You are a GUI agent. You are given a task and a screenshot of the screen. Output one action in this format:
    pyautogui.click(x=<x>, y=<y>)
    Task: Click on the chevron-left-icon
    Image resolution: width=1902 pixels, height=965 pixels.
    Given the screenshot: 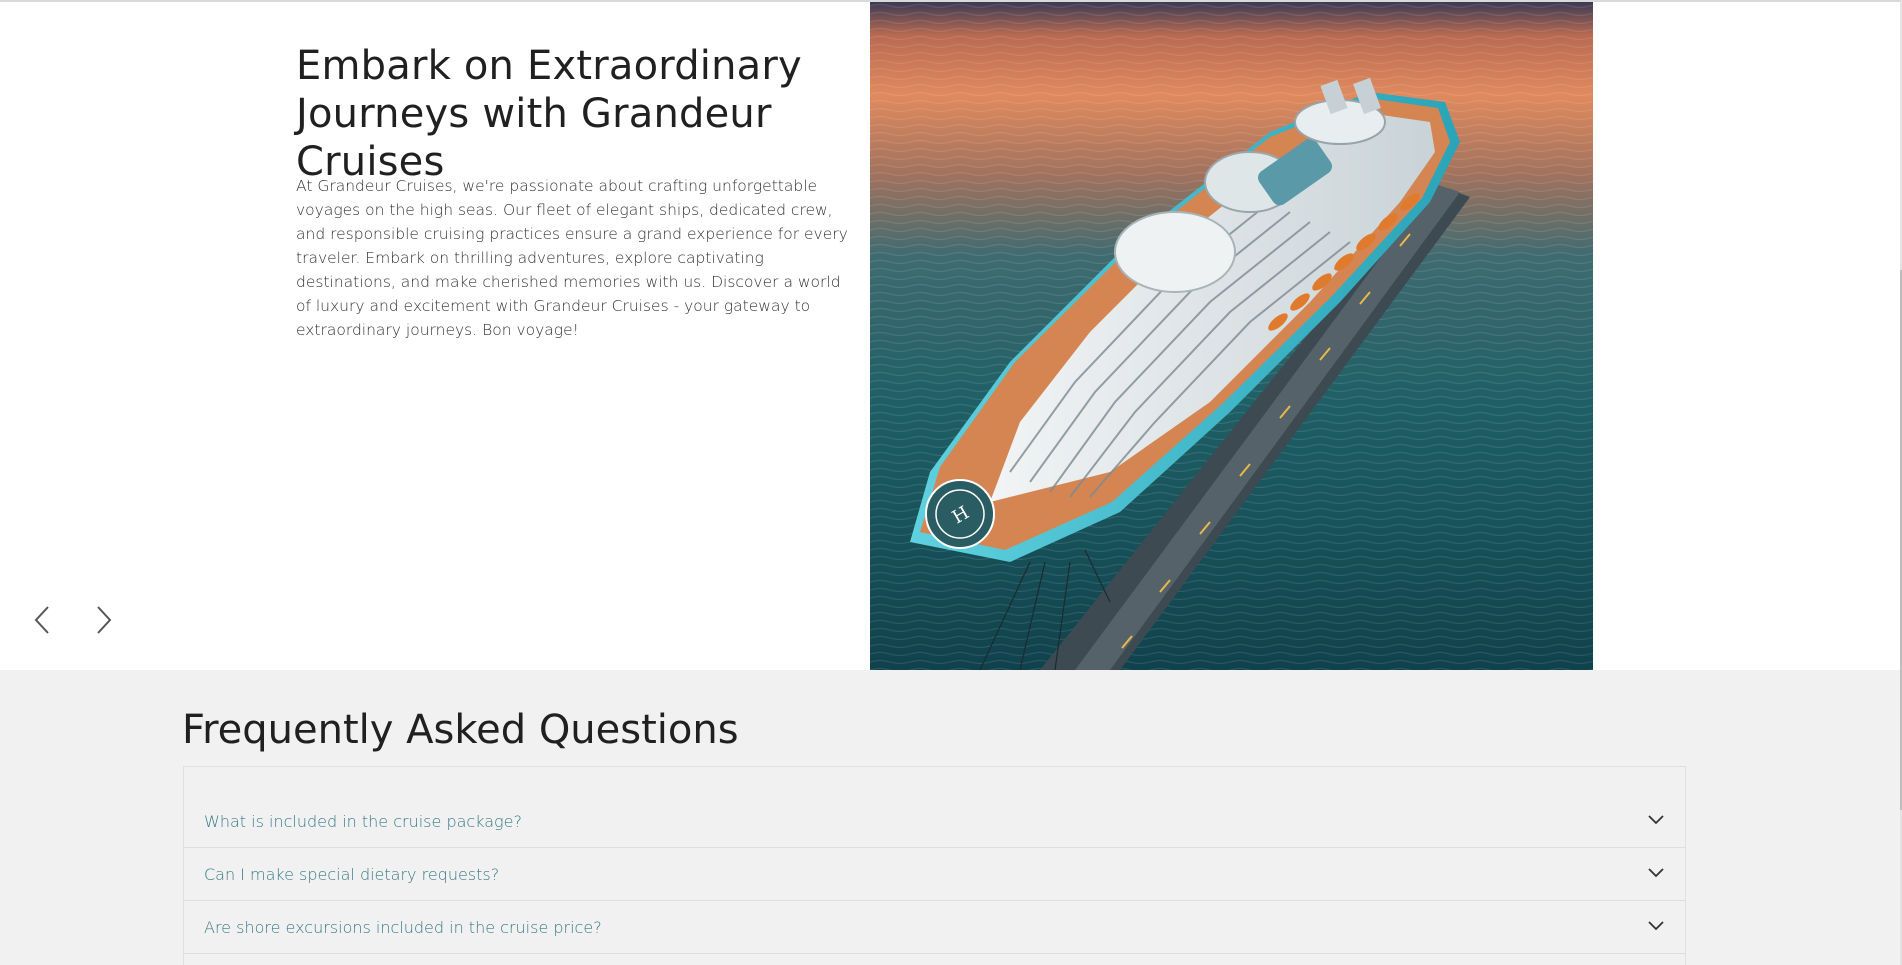 What is the action you would take?
    pyautogui.click(x=41, y=620)
    